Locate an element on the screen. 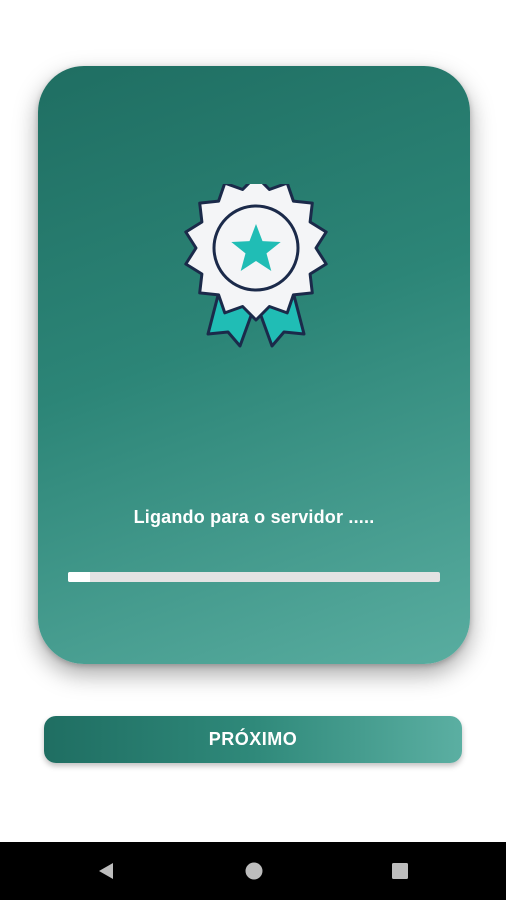  progress-bar is located at coordinates (254, 577).